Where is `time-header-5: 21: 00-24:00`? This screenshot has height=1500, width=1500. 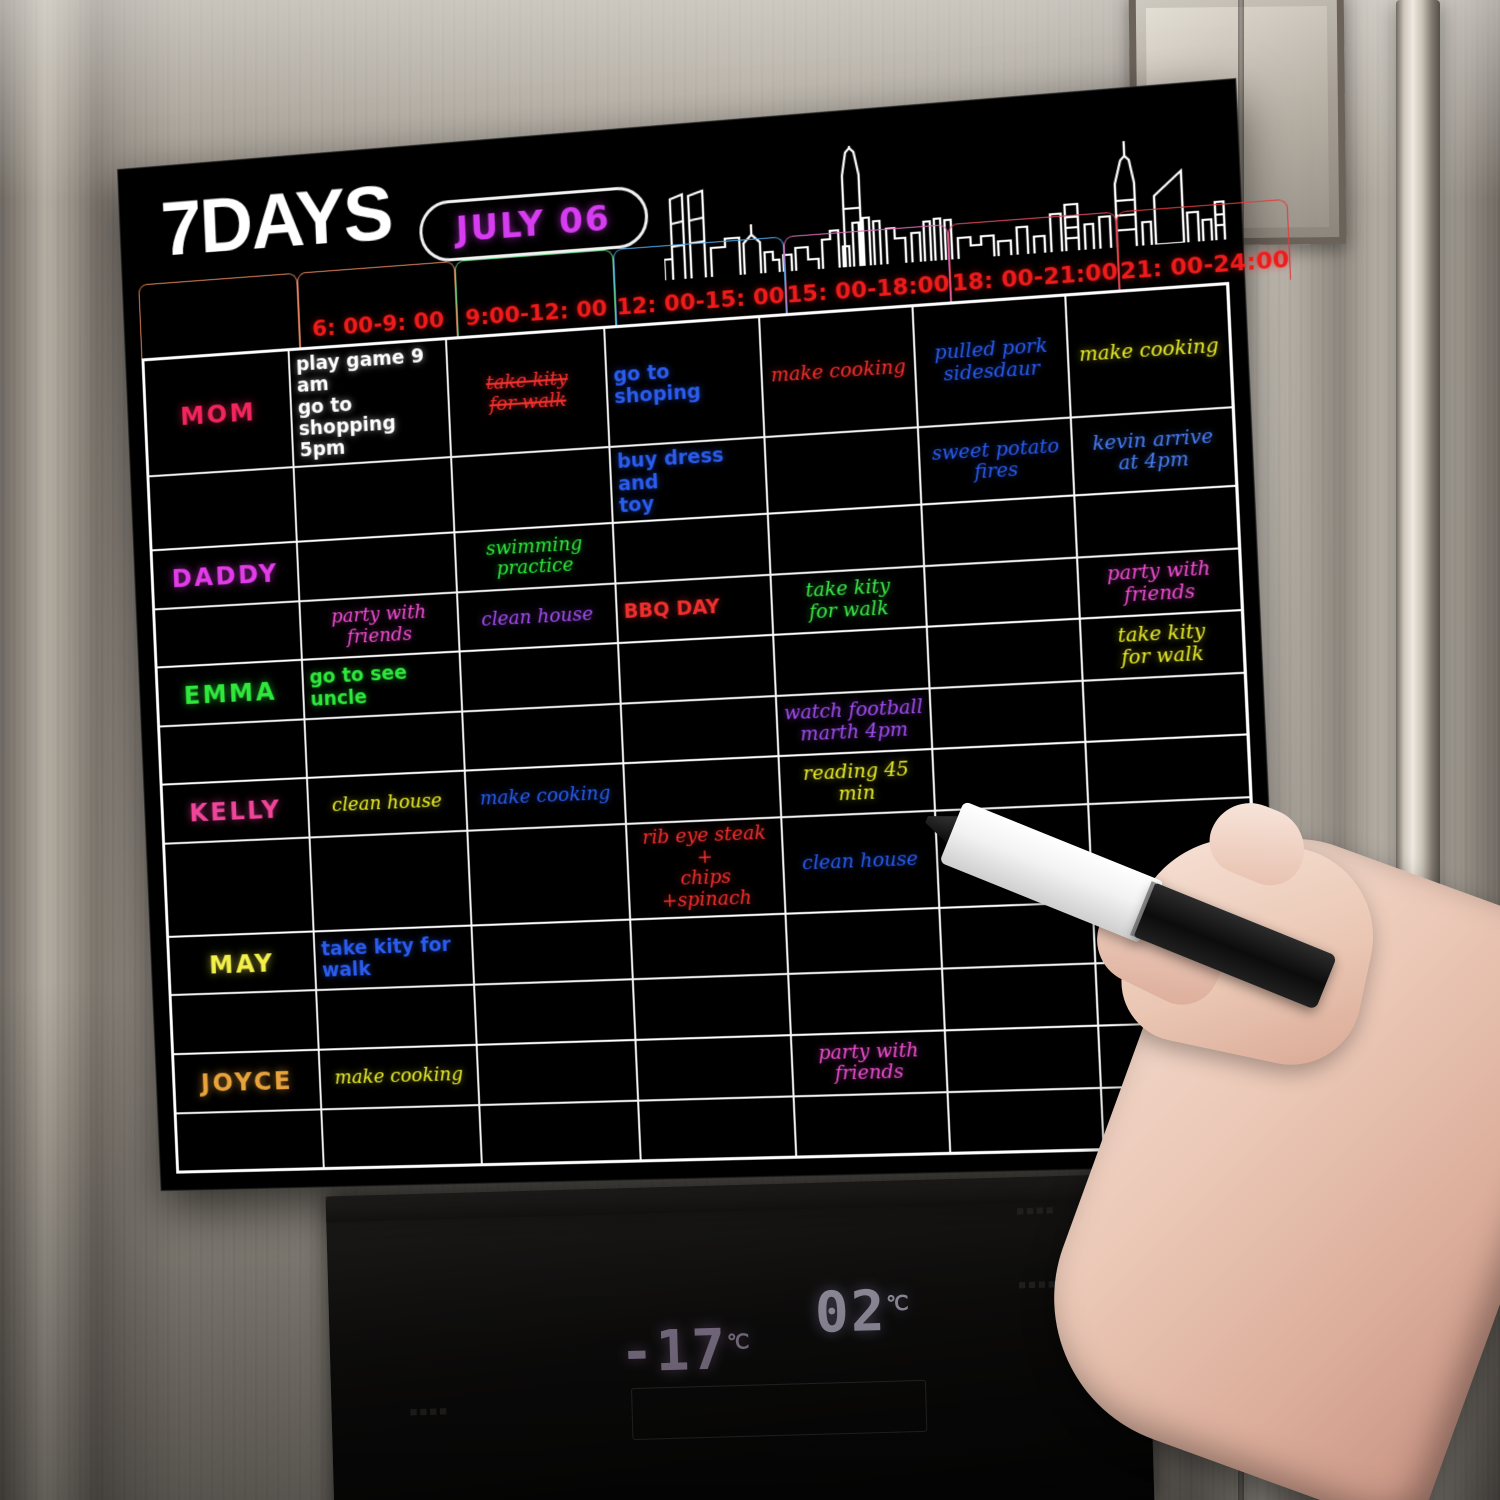 time-header-5: 21: 00-24:00 is located at coordinates (1204, 245).